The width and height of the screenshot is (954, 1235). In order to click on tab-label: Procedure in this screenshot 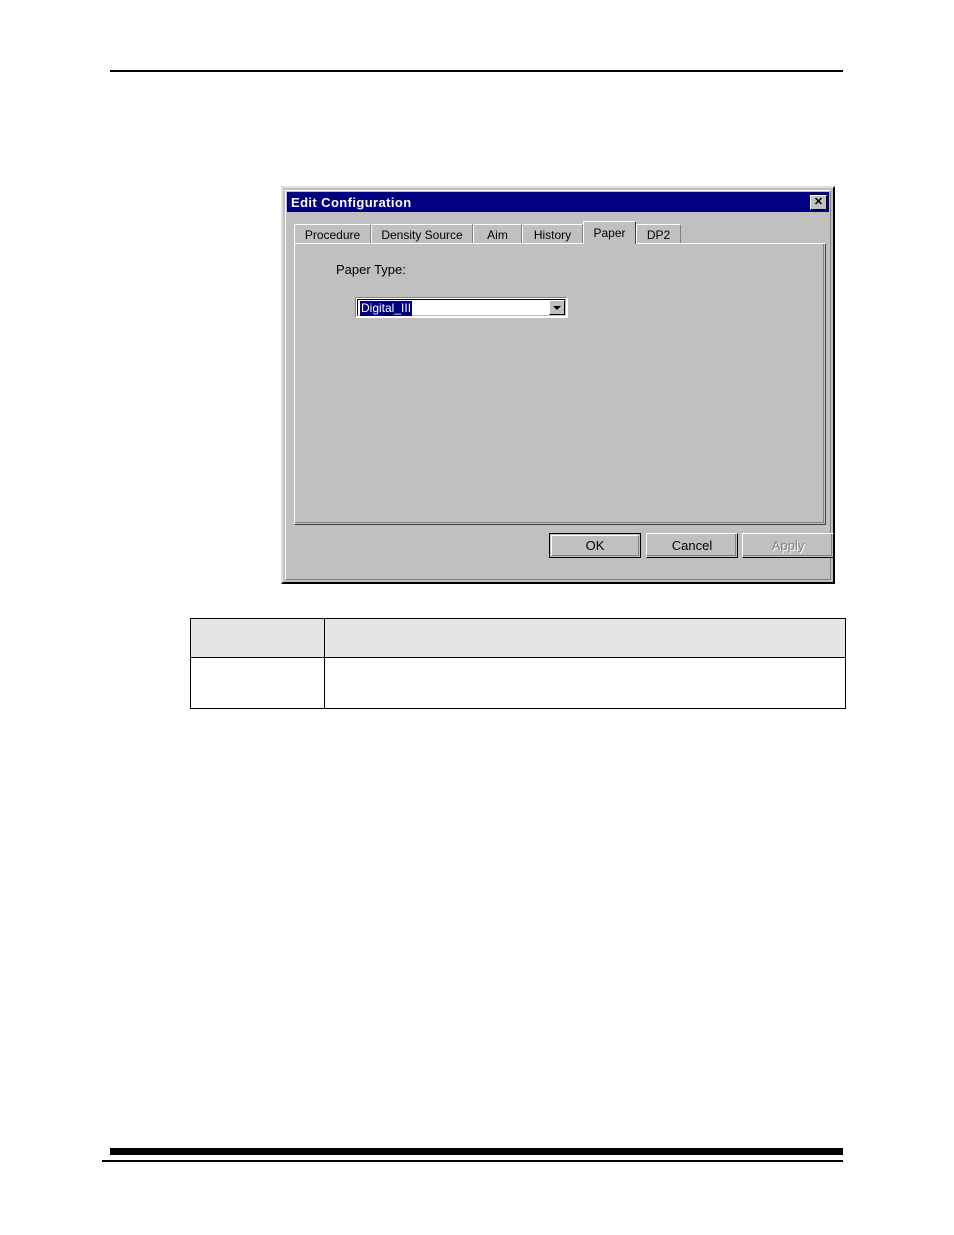, I will do `click(332, 234)`.